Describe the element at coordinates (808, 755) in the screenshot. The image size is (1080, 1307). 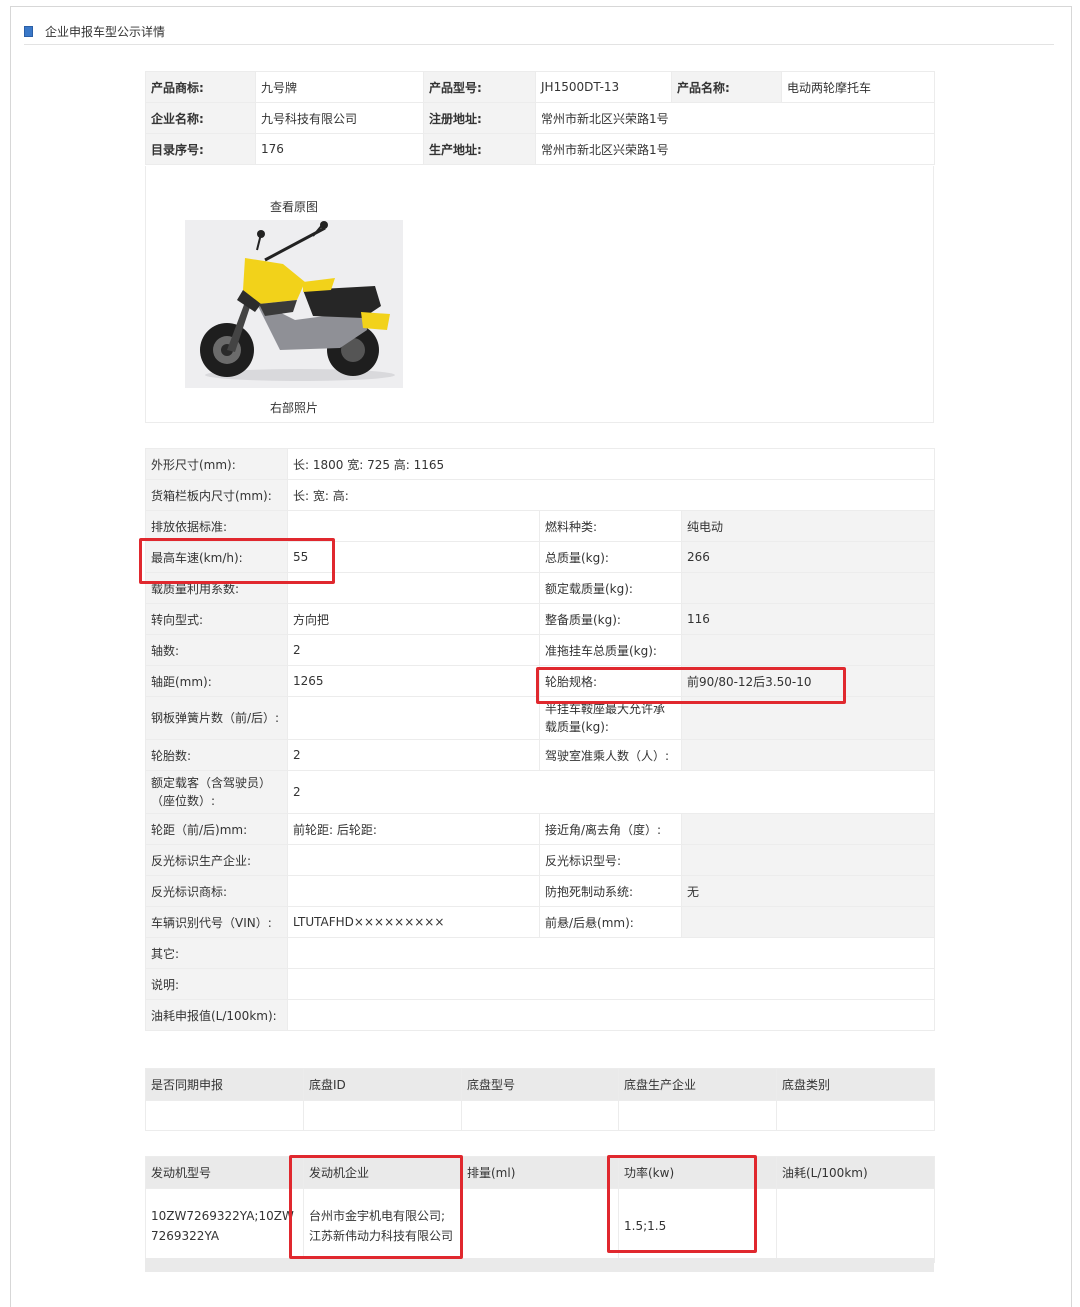
I see `cab-passengers-value` at that location.